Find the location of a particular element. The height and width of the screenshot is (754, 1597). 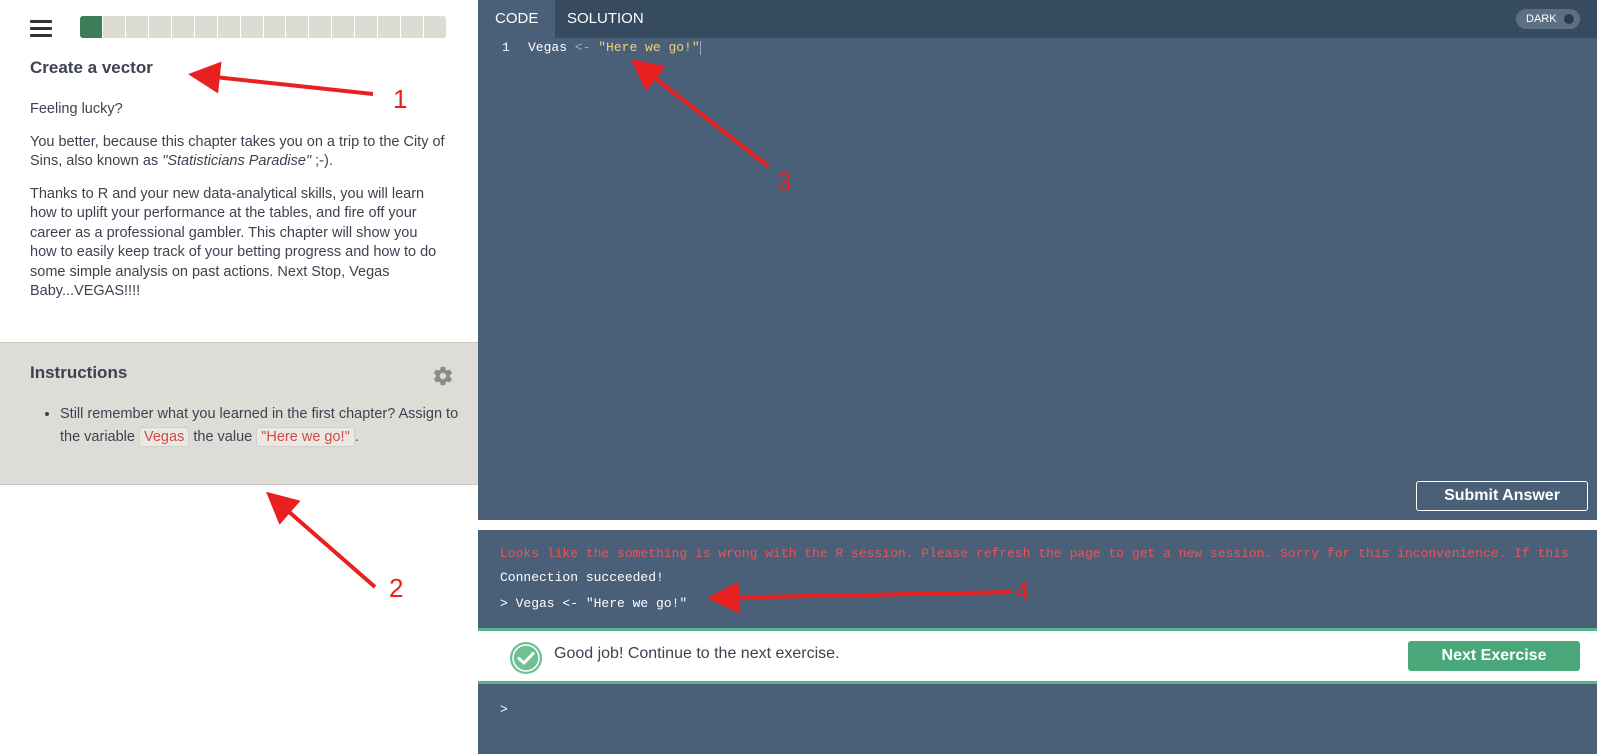

panel-divider is located at coordinates (1037, 525).